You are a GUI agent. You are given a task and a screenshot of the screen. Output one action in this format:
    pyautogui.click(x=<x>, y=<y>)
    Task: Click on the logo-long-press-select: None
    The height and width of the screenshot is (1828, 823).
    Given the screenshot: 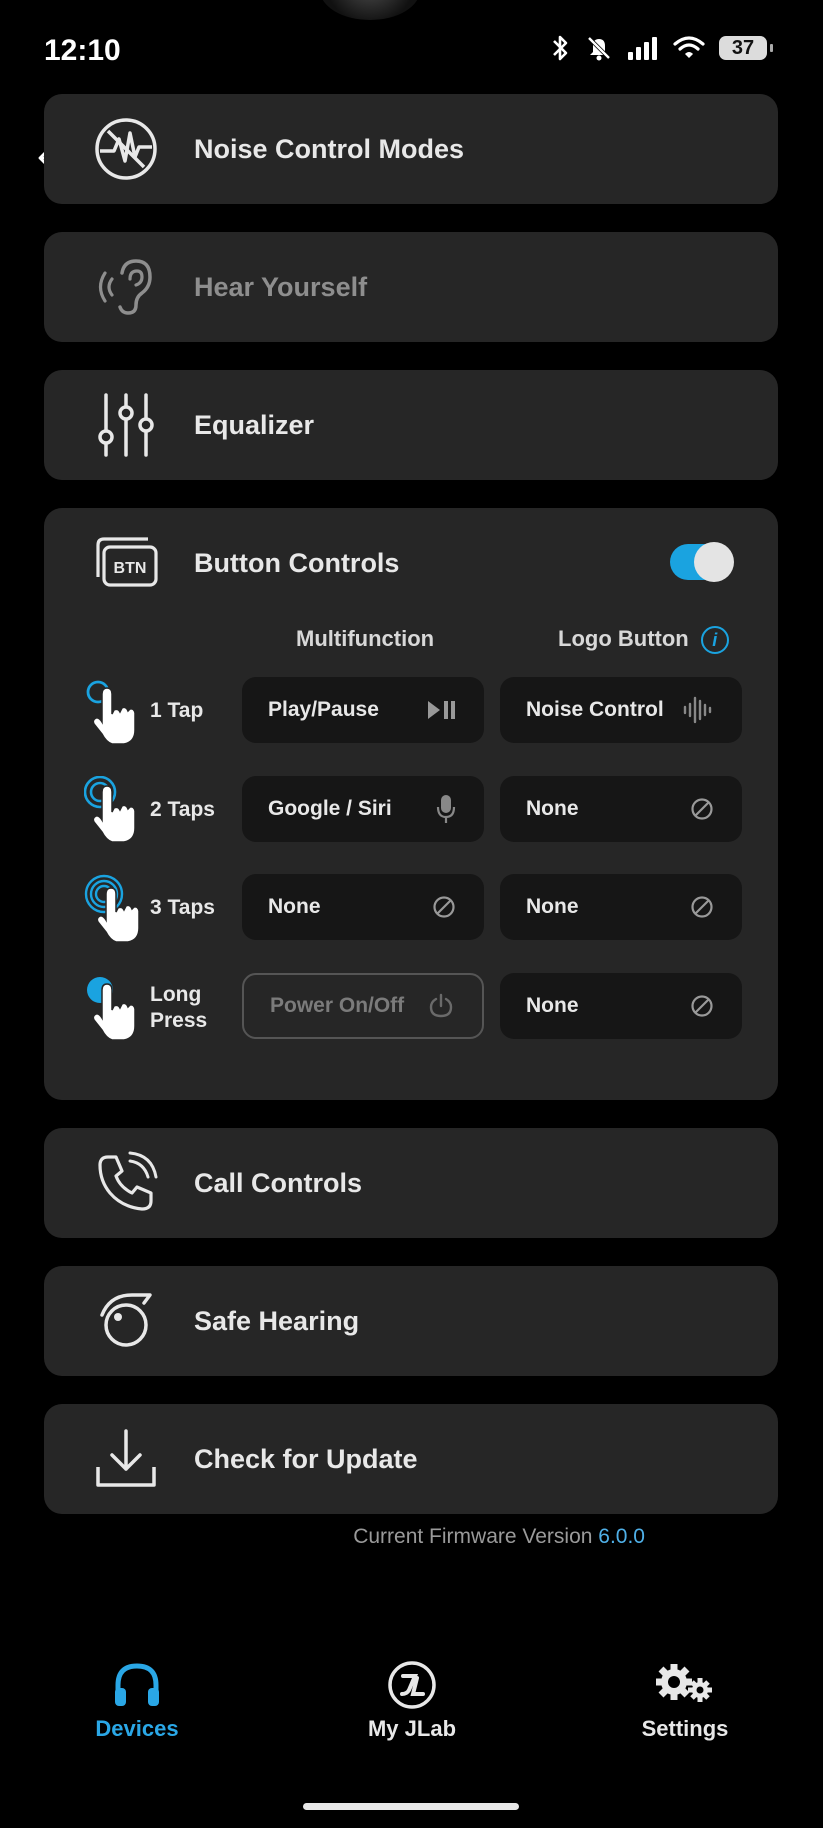 What is the action you would take?
    pyautogui.click(x=621, y=1006)
    